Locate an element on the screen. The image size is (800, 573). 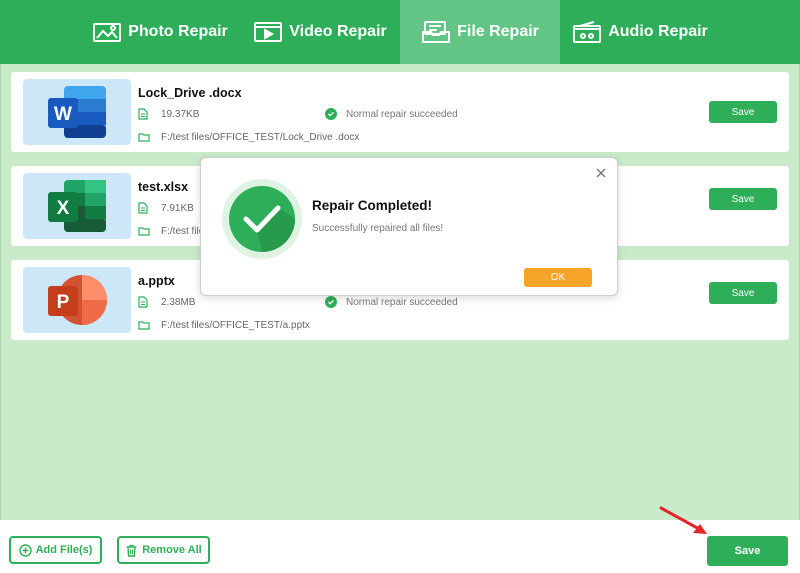
close-icon is located at coordinates (601, 173).